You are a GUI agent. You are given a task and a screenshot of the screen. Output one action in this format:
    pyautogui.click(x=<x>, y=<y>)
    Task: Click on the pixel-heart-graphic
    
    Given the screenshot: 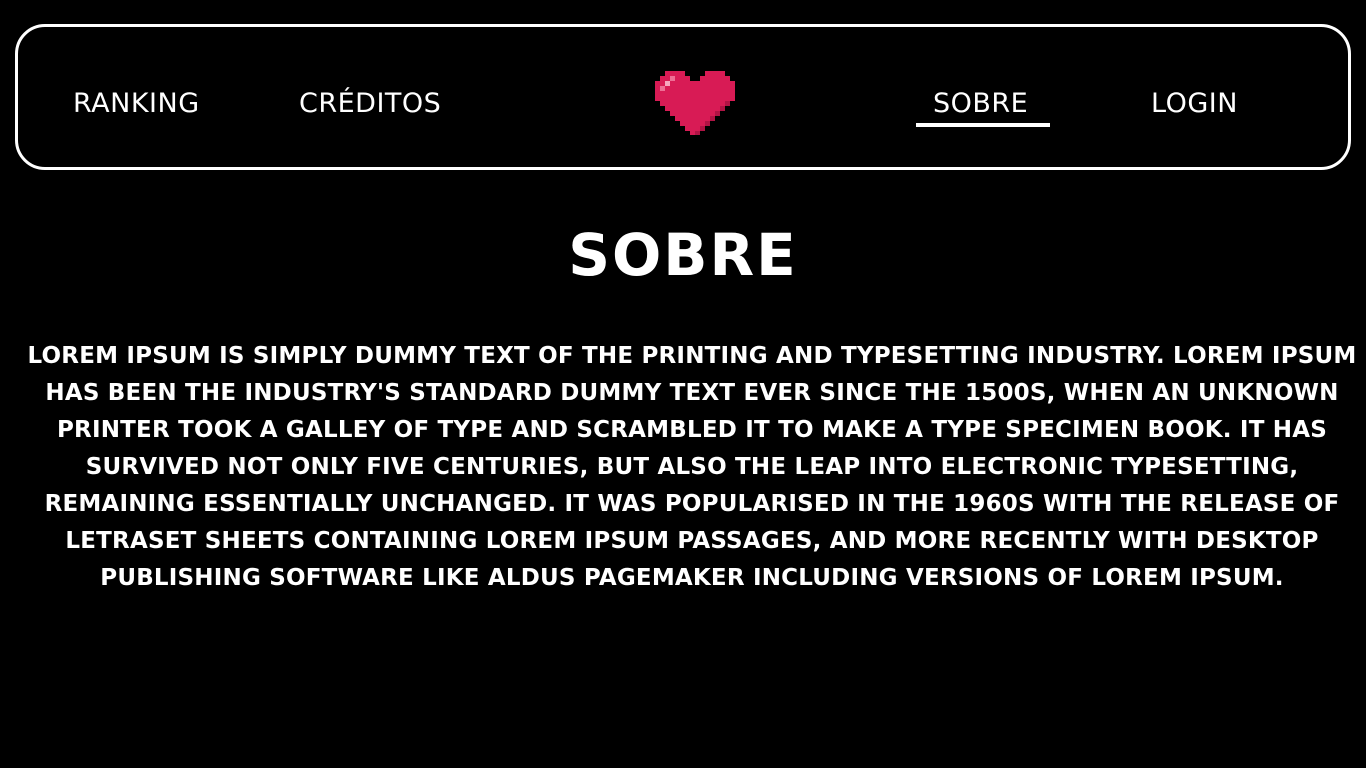 What is the action you would take?
    pyautogui.click(x=695, y=103)
    